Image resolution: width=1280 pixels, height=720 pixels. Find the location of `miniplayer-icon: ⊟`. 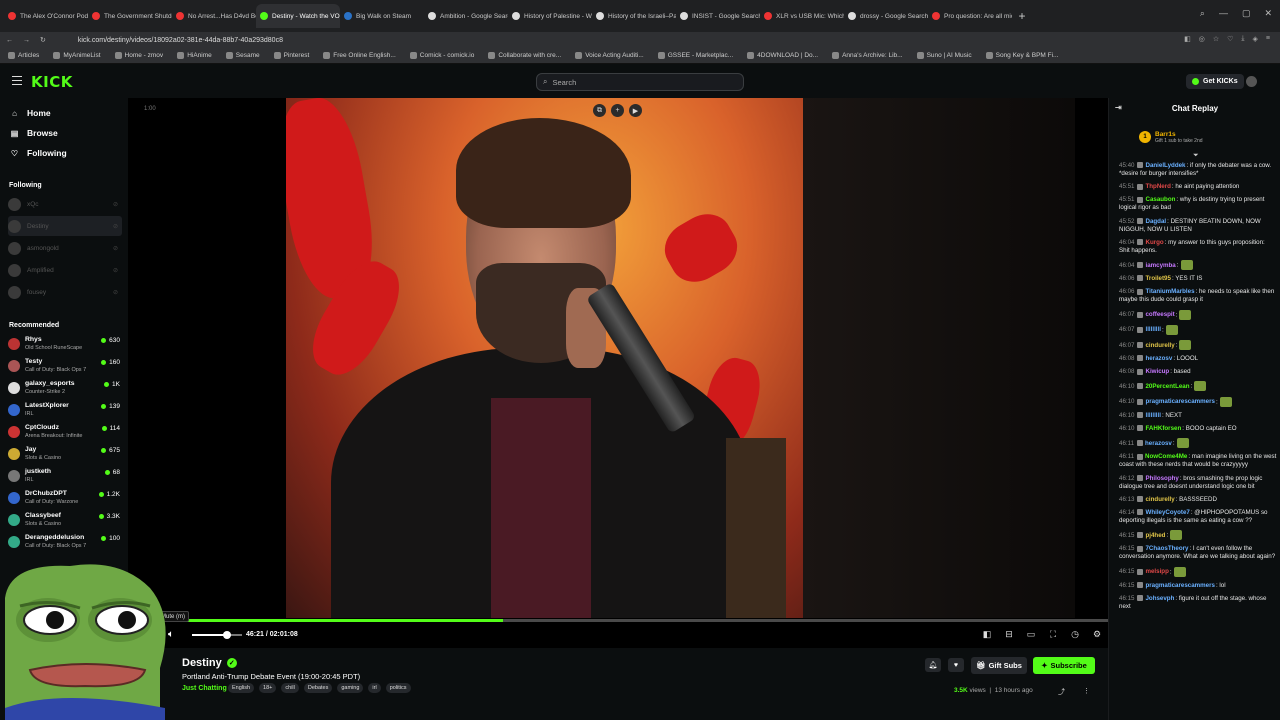

miniplayer-icon: ⊟ is located at coordinates (1009, 634).